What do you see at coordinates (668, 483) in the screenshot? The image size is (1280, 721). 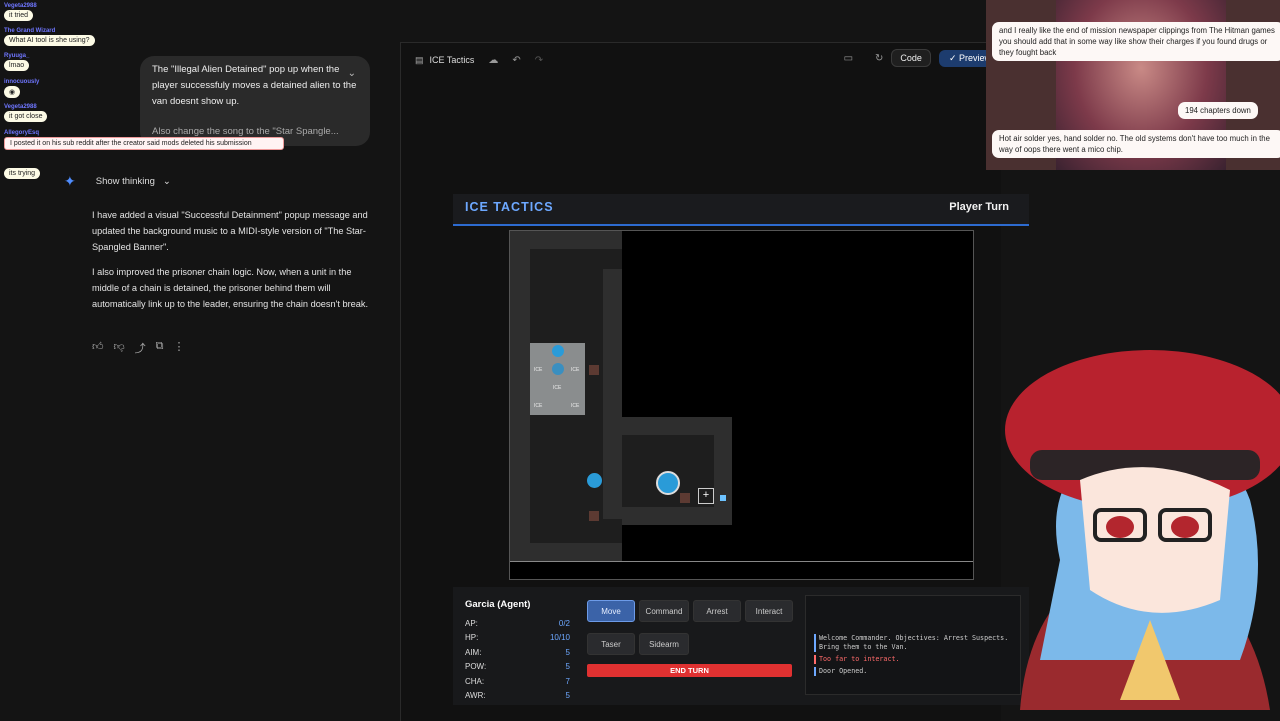 I see `selected-agent-unit` at bounding box center [668, 483].